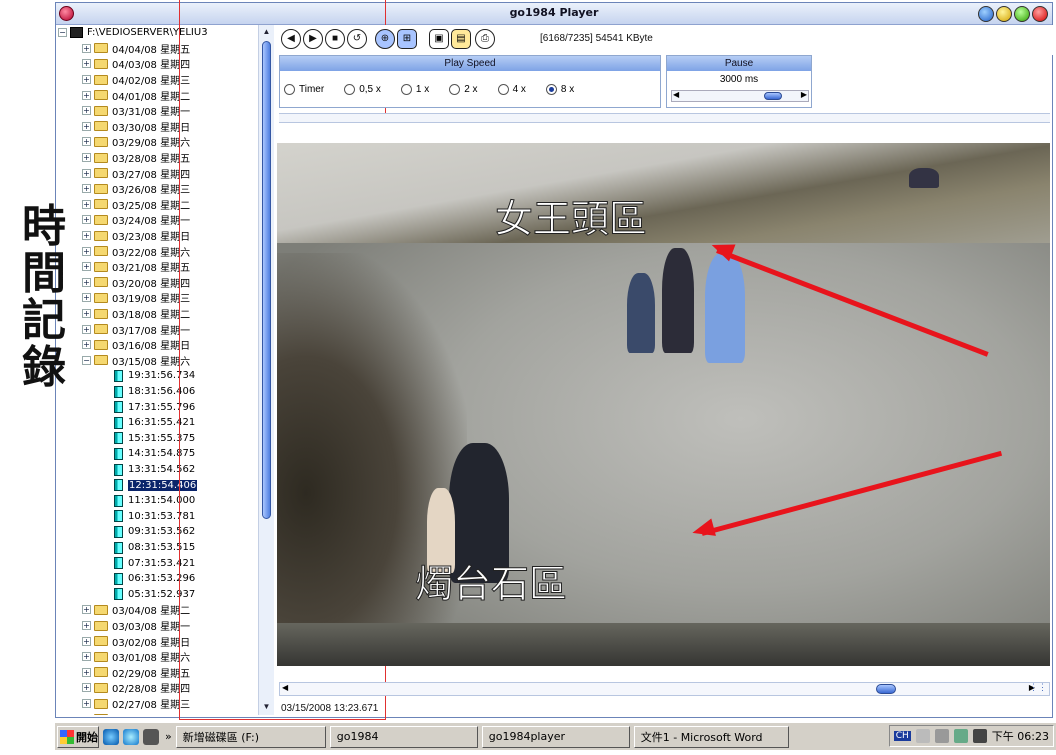  I want to click on tree-folder-item: +04/03/08 星期四, so click(136, 64).